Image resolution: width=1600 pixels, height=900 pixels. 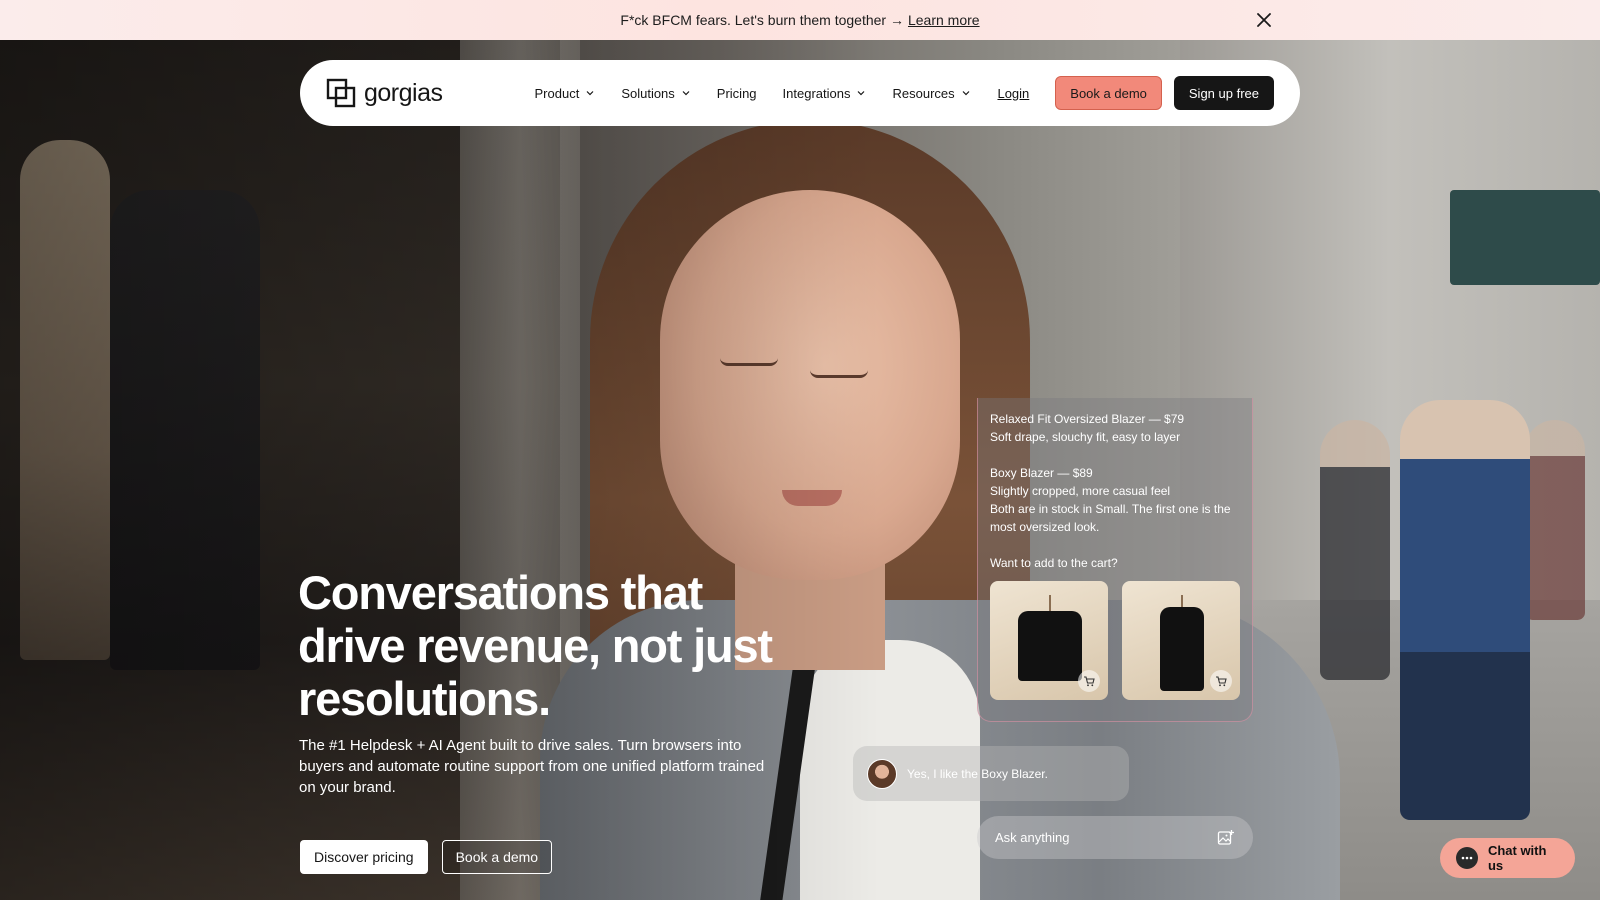 I want to click on cart-question: Want to add to the cart?, so click(x=1054, y=563).